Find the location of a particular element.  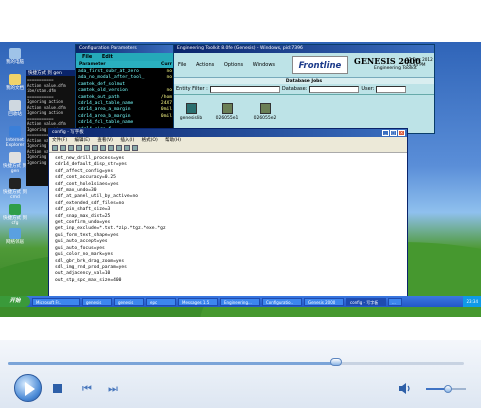

find-icon is located at coordinates (95, 148).